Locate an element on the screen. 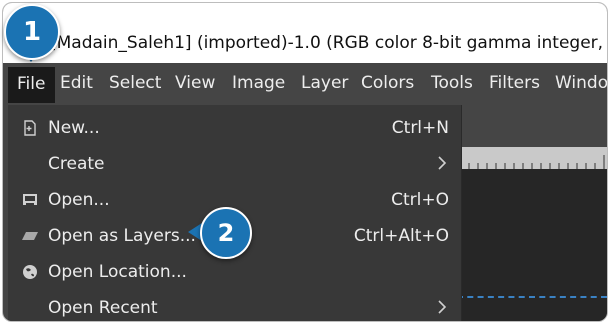 This screenshot has width=610, height=324. horizontal-ruler is located at coordinates (532, 158).